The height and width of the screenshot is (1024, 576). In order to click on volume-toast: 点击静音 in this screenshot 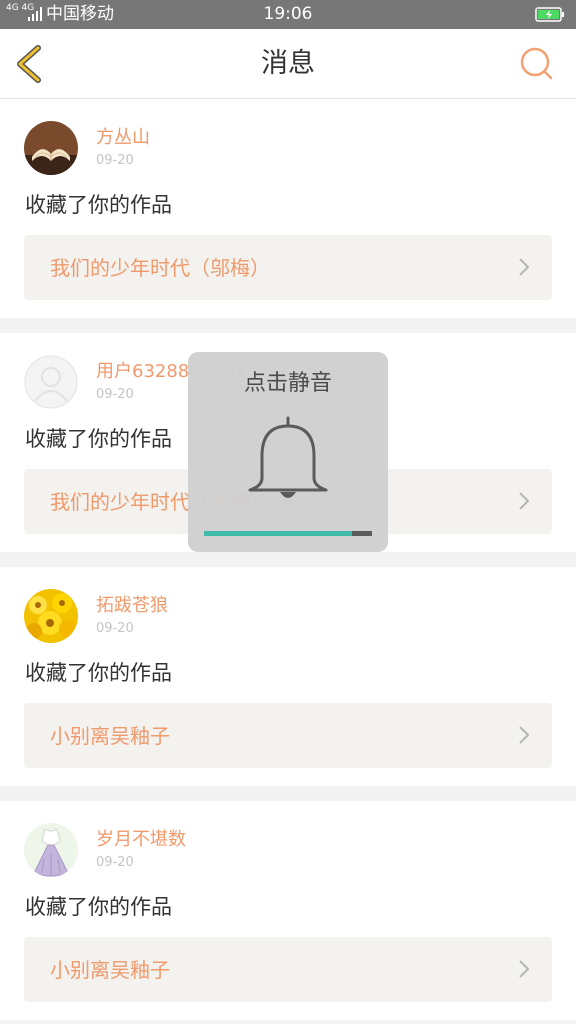, I will do `click(288, 452)`.